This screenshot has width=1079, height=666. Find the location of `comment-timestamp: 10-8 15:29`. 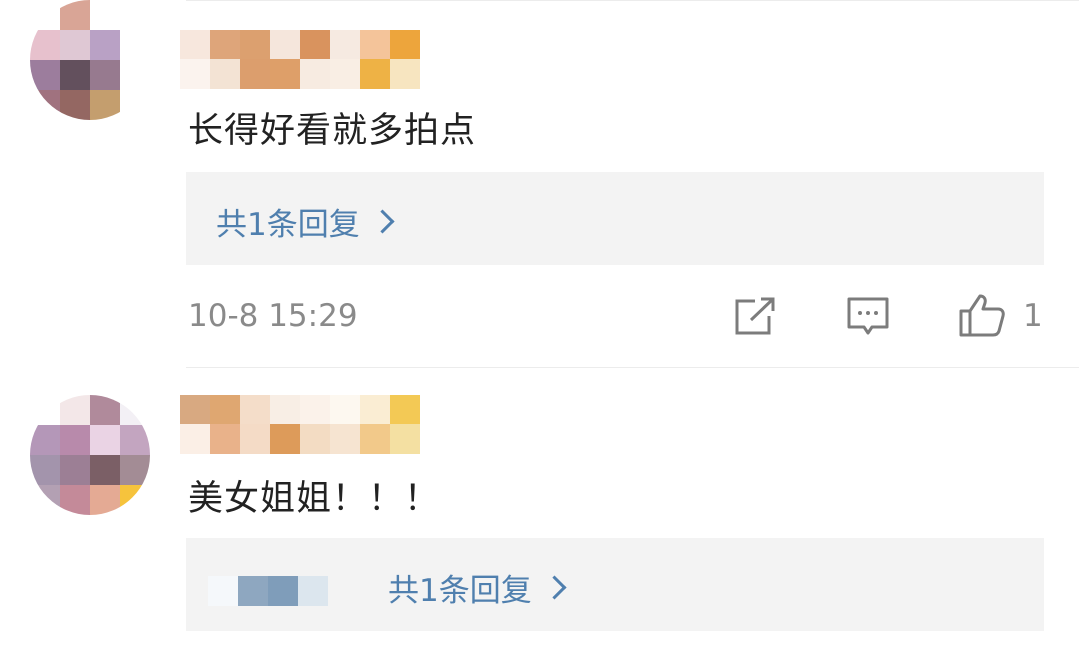

comment-timestamp: 10-8 15:29 is located at coordinates (273, 316).